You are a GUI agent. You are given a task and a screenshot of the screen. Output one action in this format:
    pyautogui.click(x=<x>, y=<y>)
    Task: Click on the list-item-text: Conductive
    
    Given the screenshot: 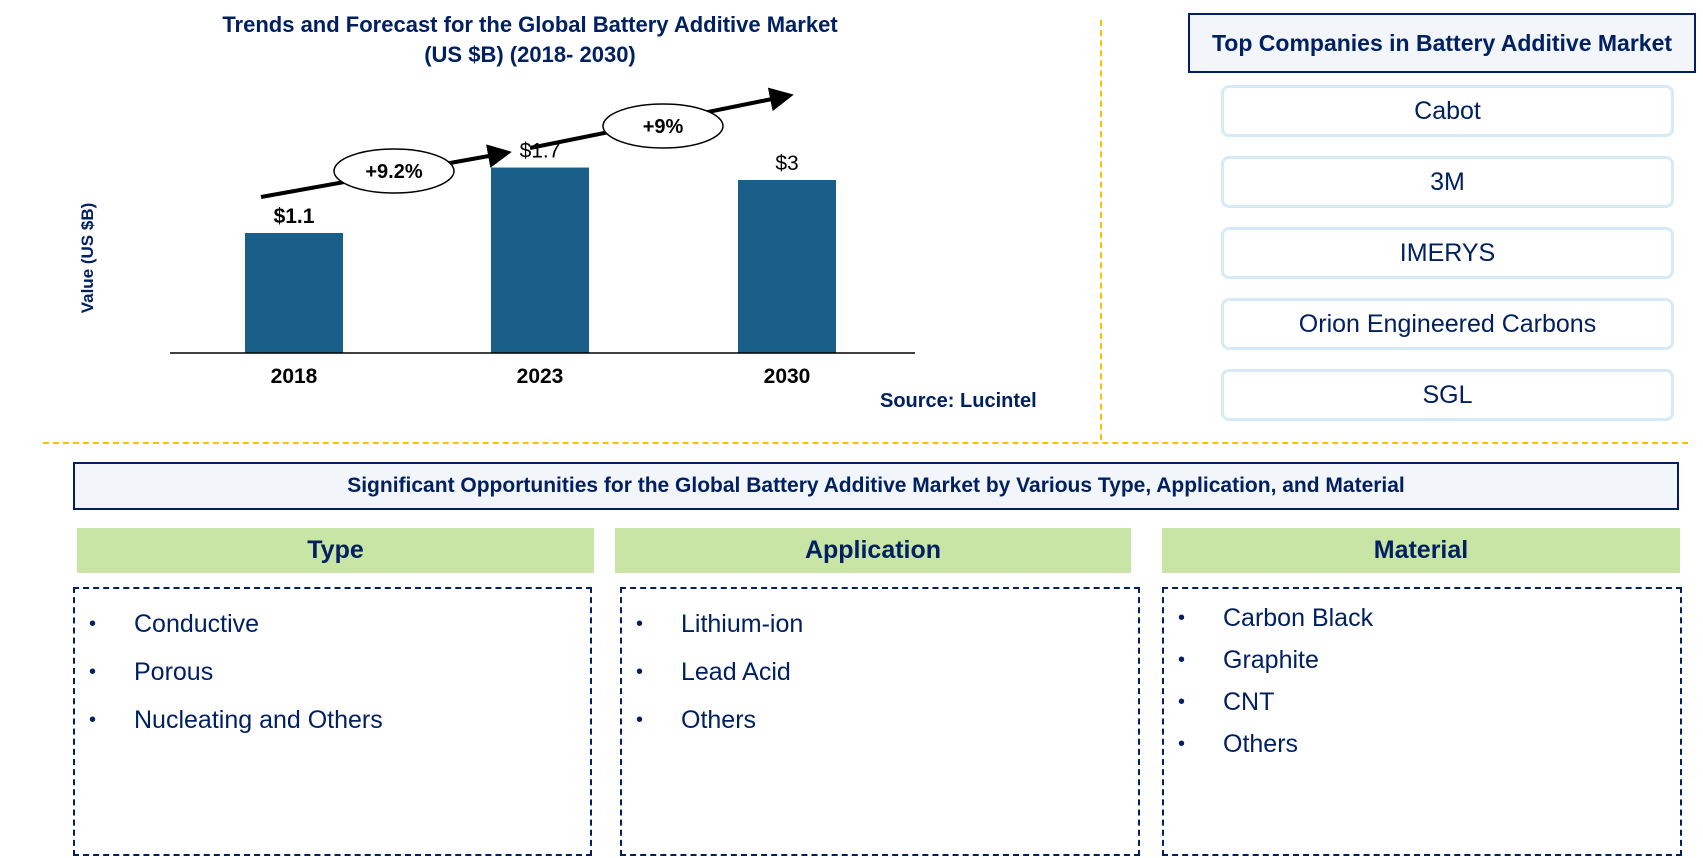 What is the action you would take?
    pyautogui.click(x=197, y=624)
    